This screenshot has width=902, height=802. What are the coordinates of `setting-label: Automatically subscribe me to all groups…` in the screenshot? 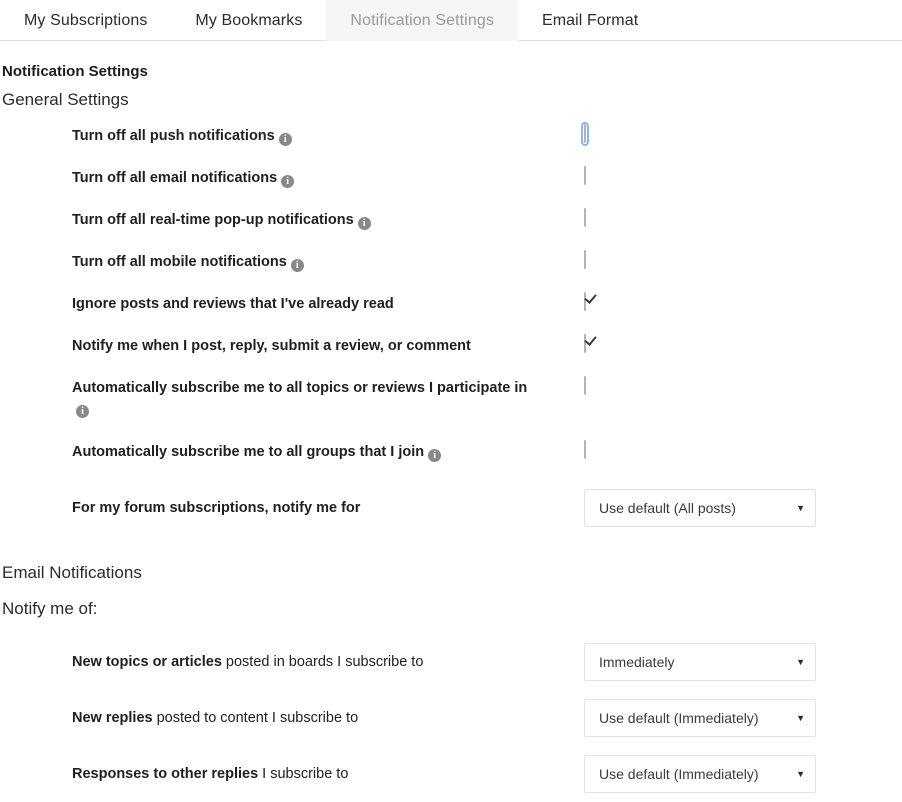 It's located at (288, 450).